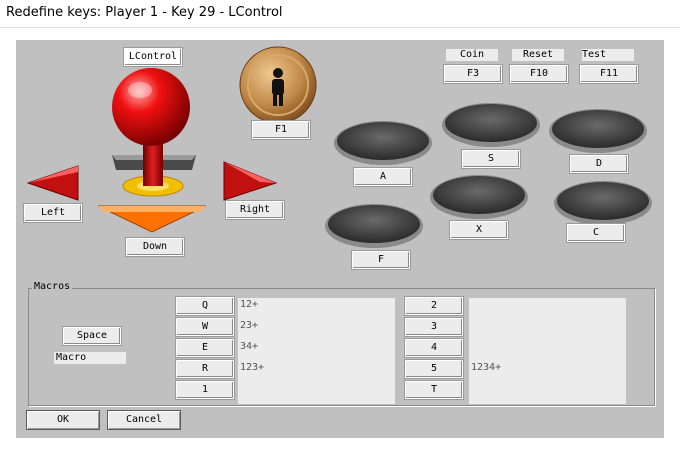 This screenshot has height=452, width=680. What do you see at coordinates (596, 233) in the screenshot?
I see `button-c-key-field: C` at bounding box center [596, 233].